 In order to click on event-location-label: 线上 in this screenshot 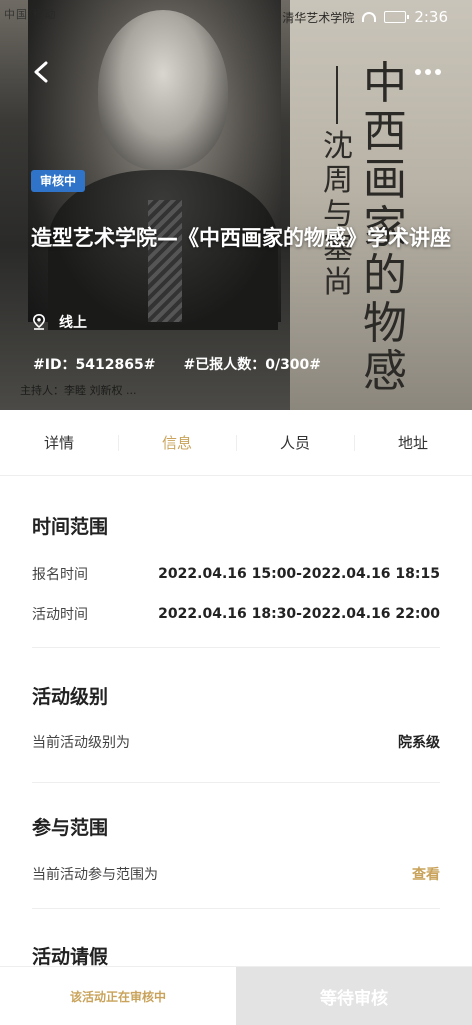, I will do `click(73, 323)`.